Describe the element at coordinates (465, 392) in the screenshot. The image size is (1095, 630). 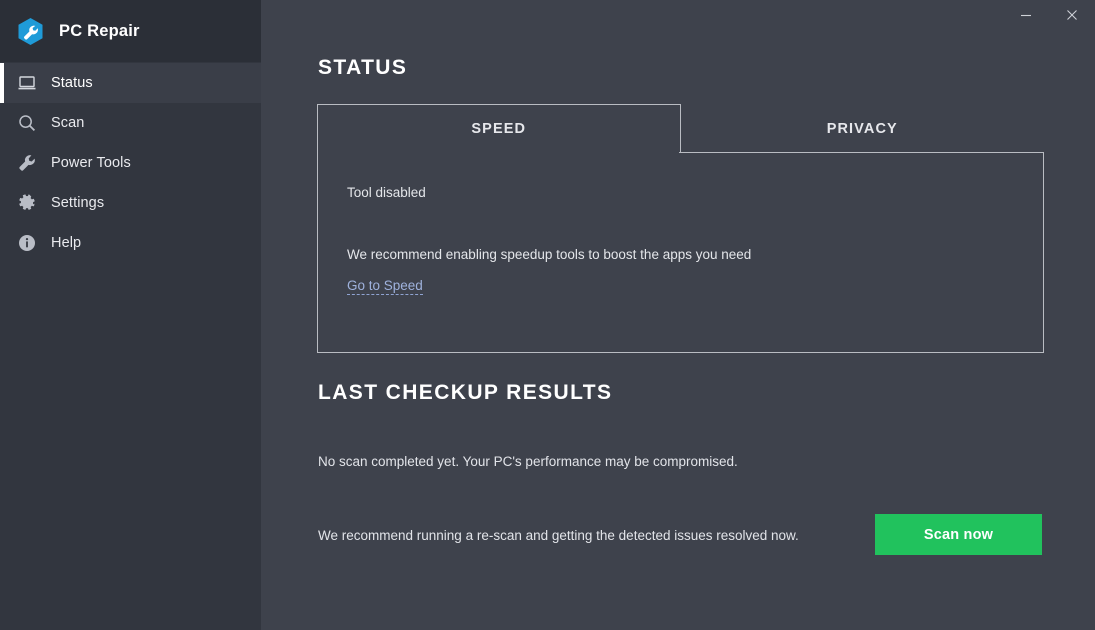
I see `last-checkup-results-title: LAST CHECKUP RESULTS` at that location.